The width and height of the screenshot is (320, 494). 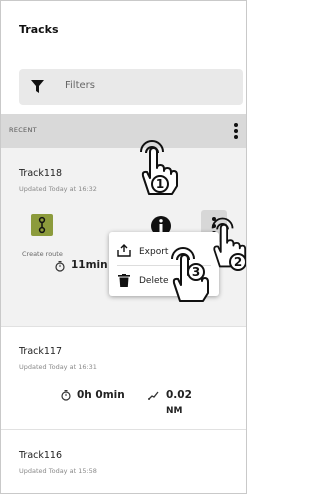 I want to click on trash-icon, so click(x=124, y=280).